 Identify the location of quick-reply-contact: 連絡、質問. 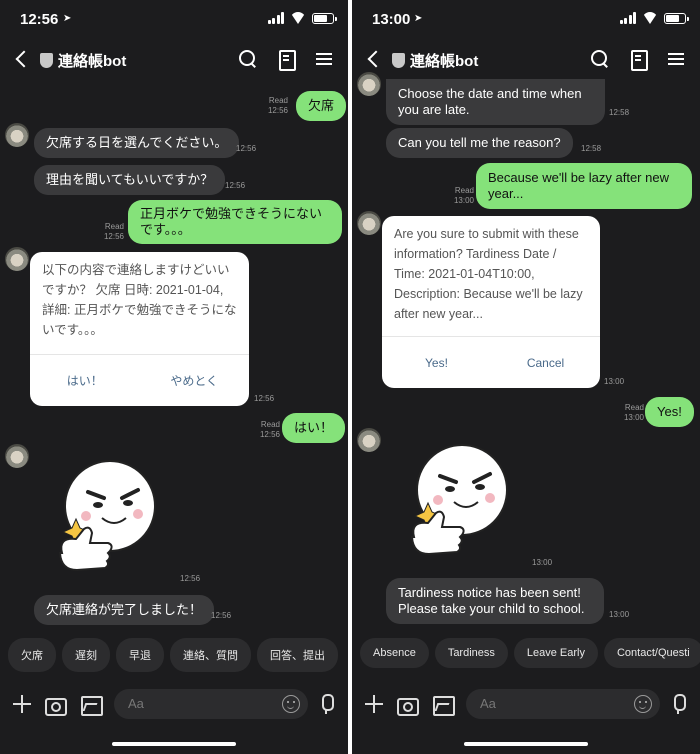
(210, 655).